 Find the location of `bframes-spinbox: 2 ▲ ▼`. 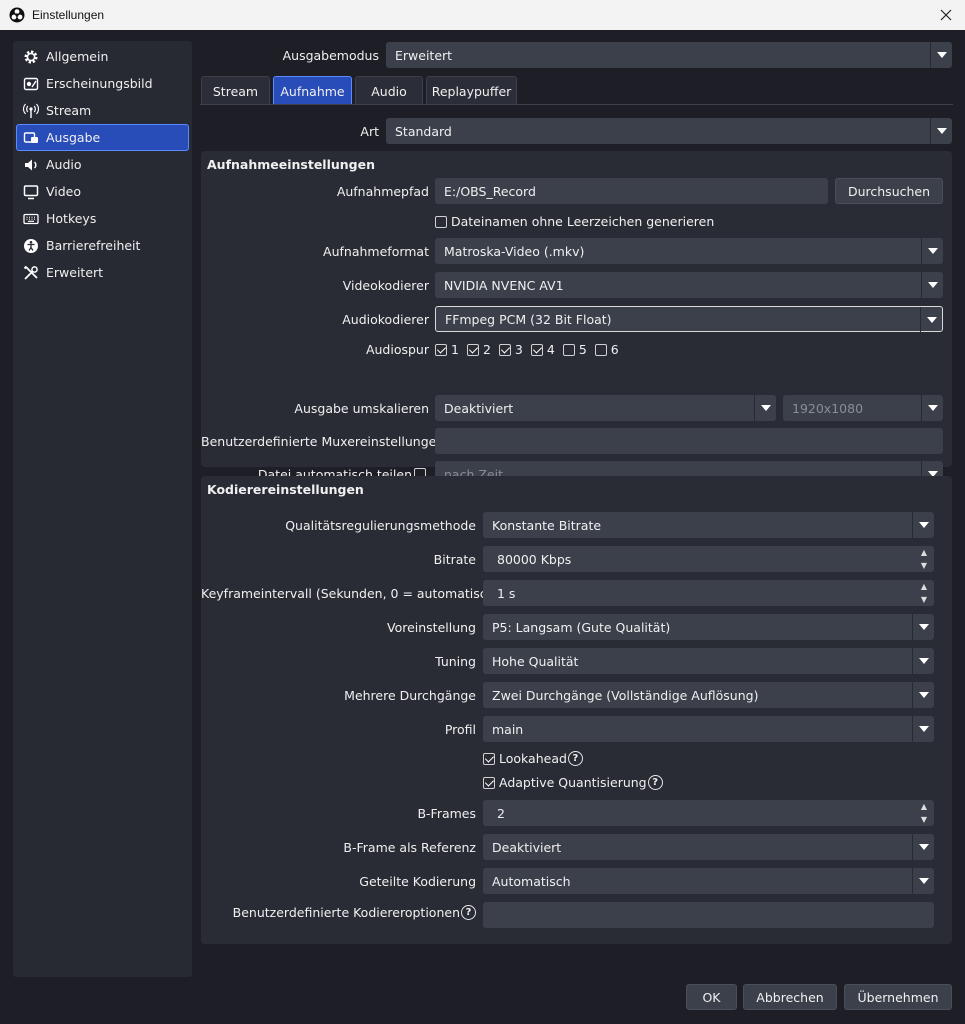

bframes-spinbox: 2 ▲ ▼ is located at coordinates (708, 813).